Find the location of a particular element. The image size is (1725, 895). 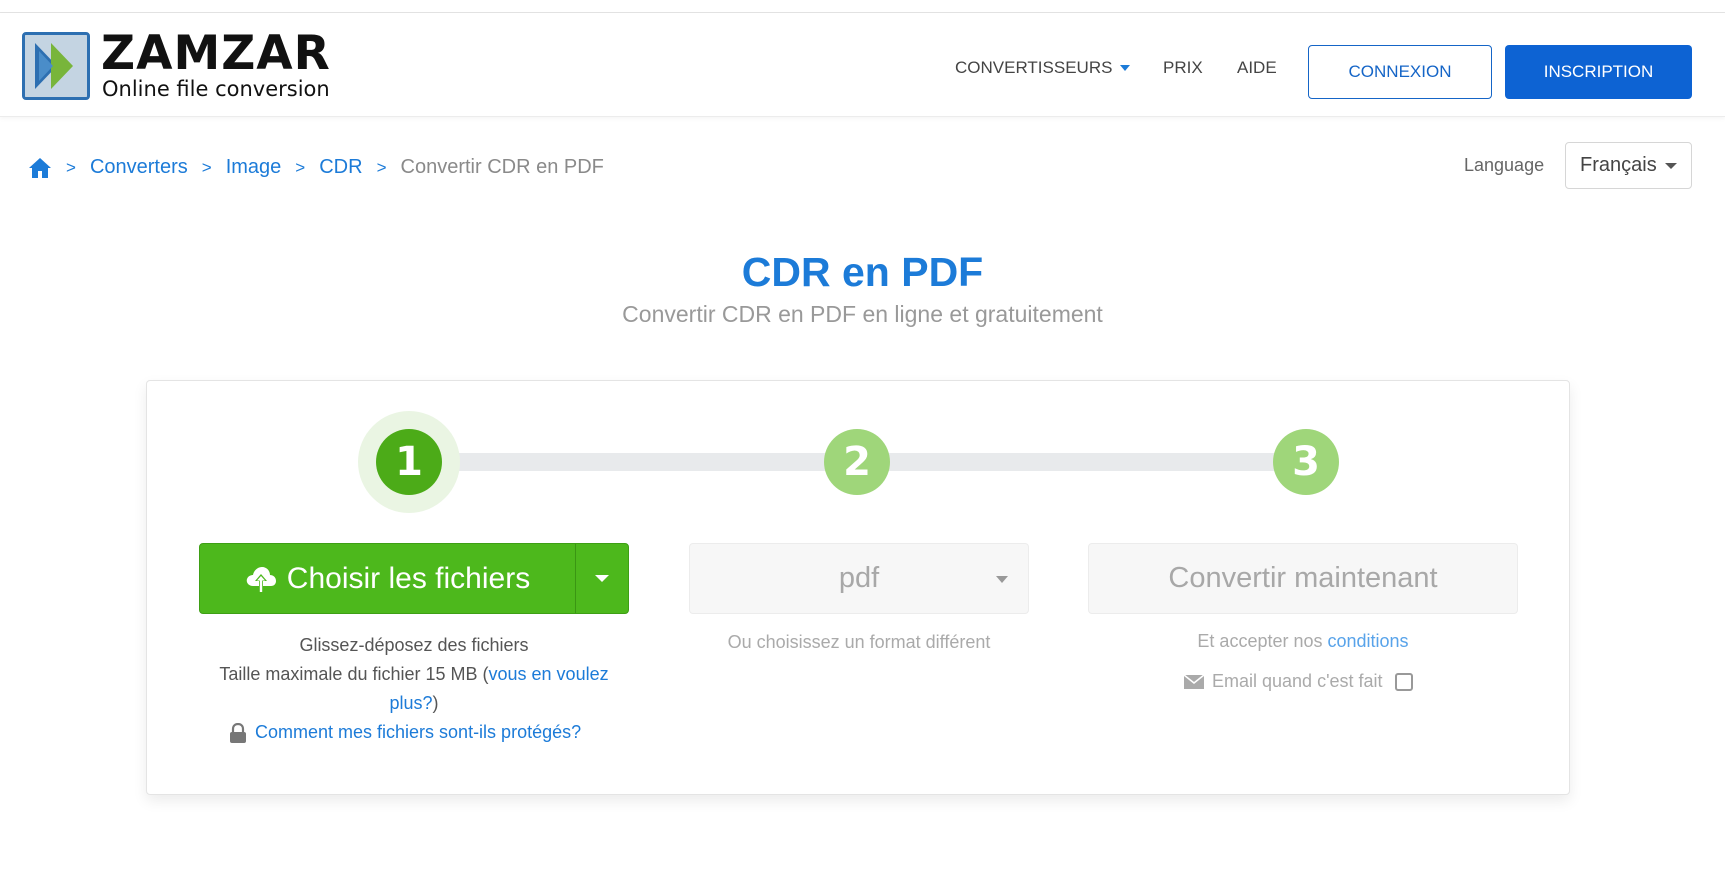

choose-files-button-group: Choisir les fichiers is located at coordinates (414, 578).